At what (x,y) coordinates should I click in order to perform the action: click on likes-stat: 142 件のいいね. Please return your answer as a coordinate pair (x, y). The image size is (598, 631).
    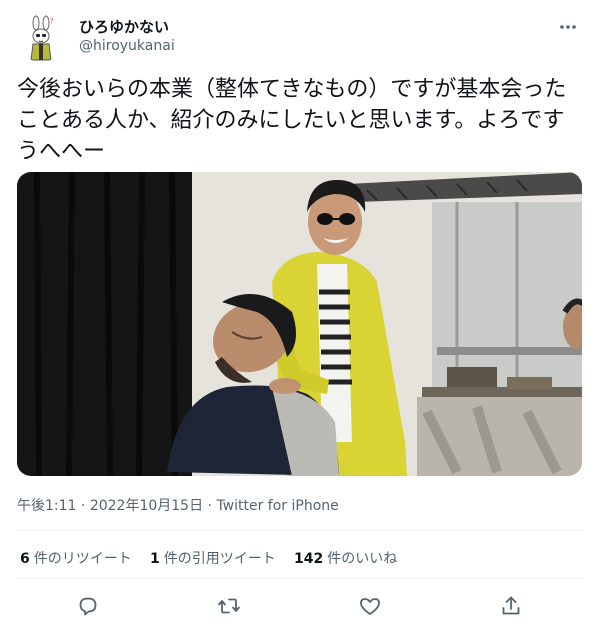
    Looking at the image, I should click on (345, 558).